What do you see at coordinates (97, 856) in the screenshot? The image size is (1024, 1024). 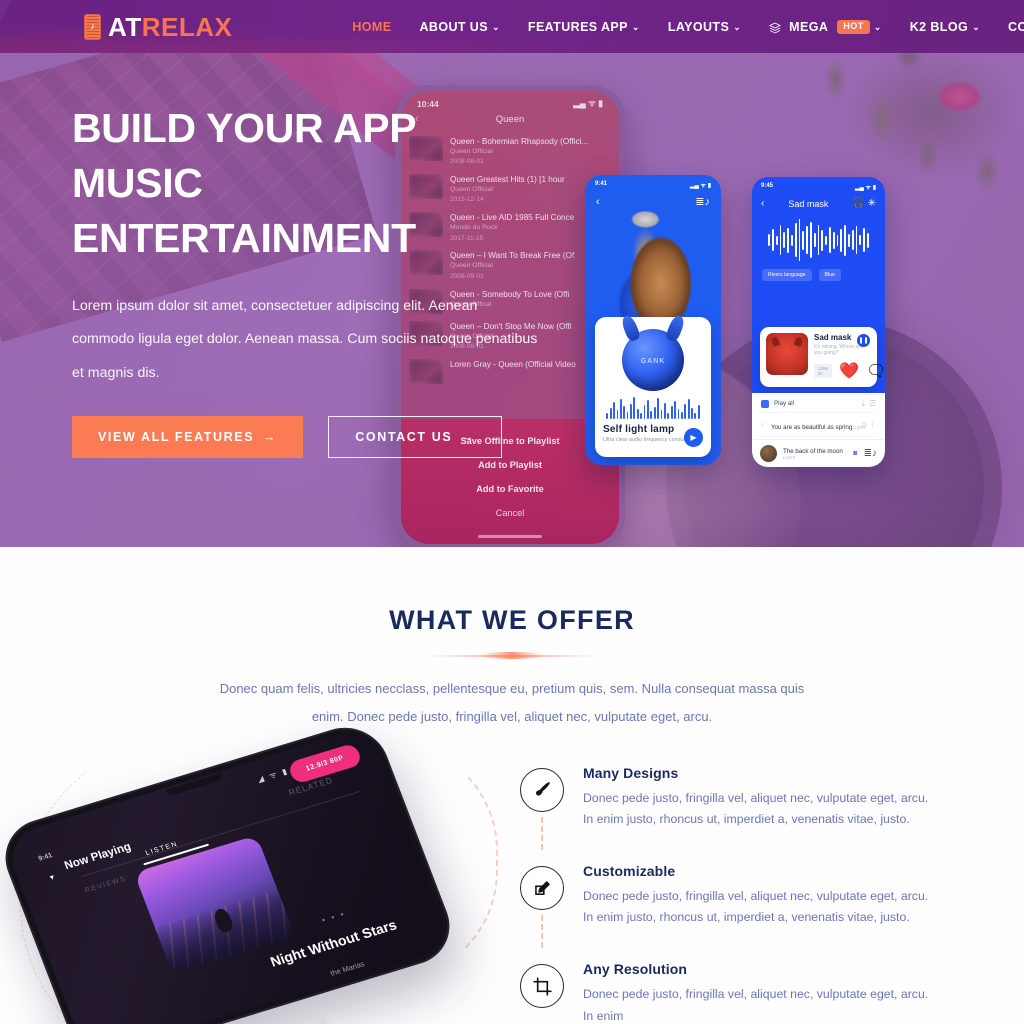 I see `now-playing-label: Now Playing` at bounding box center [97, 856].